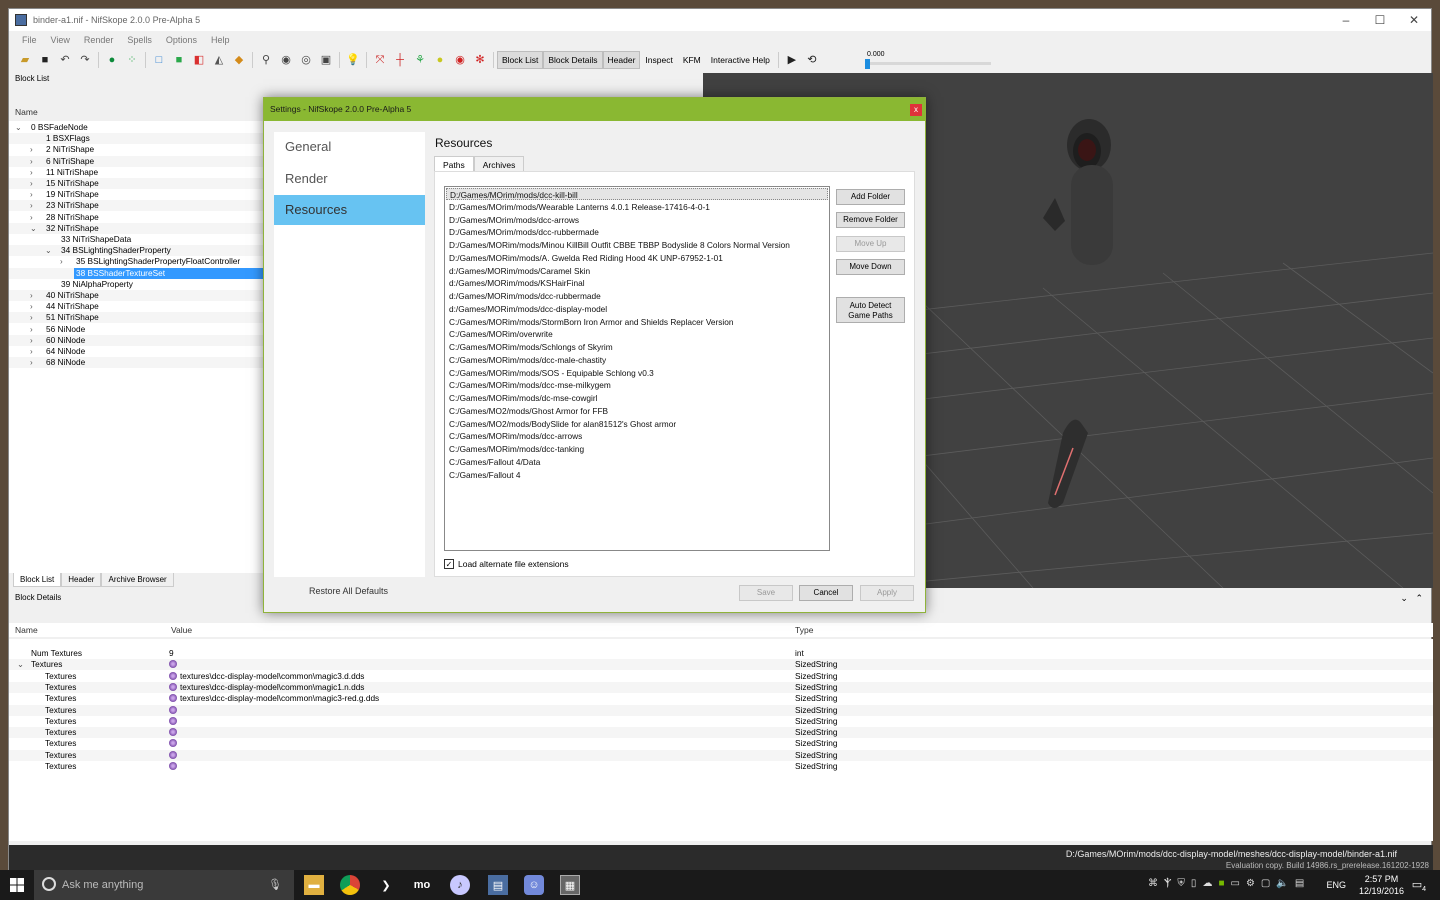  What do you see at coordinates (637, 347) in the screenshot?
I see `path-item: C:/Games/MORim/mods/Schlongs of Skyrim` at bounding box center [637, 347].